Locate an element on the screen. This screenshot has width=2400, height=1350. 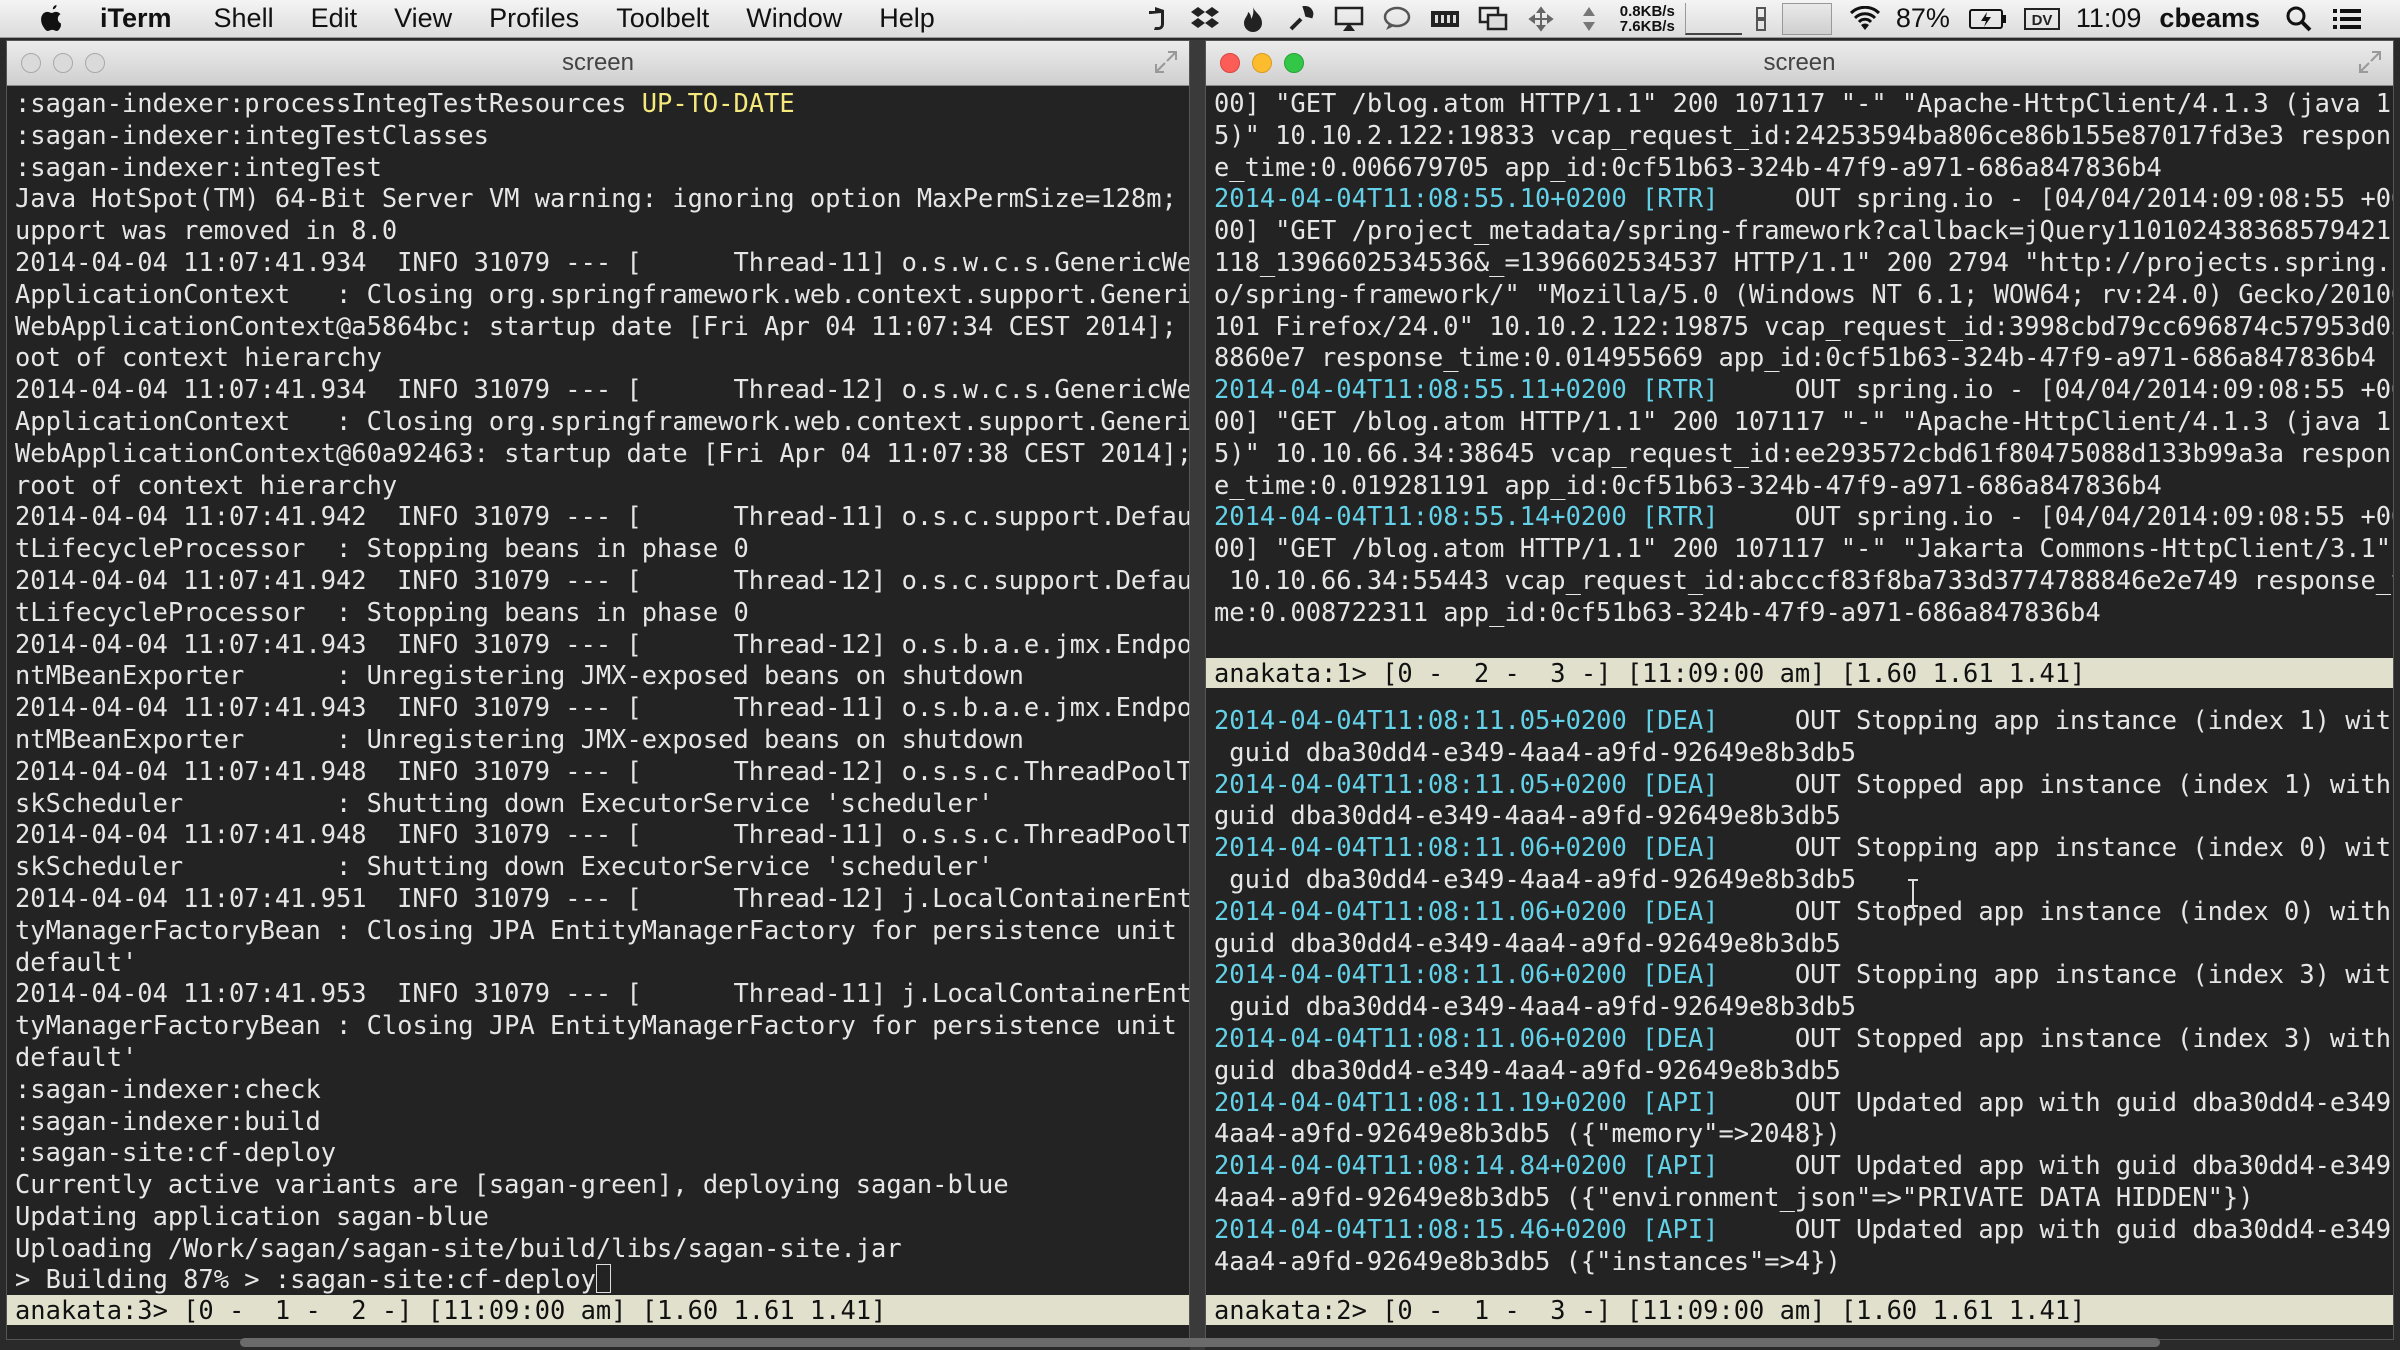
dv-icon: DV is located at coordinates (2042, 19).